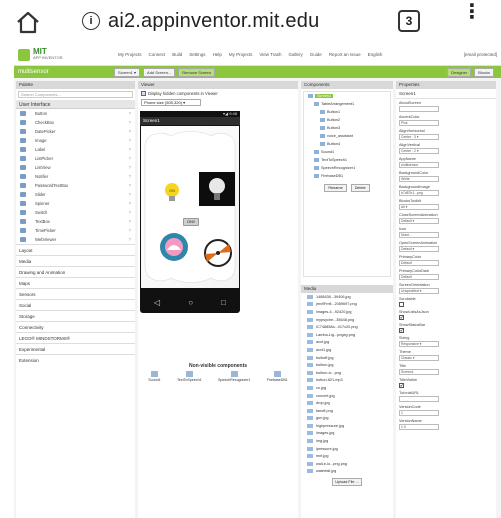  I want to click on media-file: bulboff.jpg, so click(347, 358).